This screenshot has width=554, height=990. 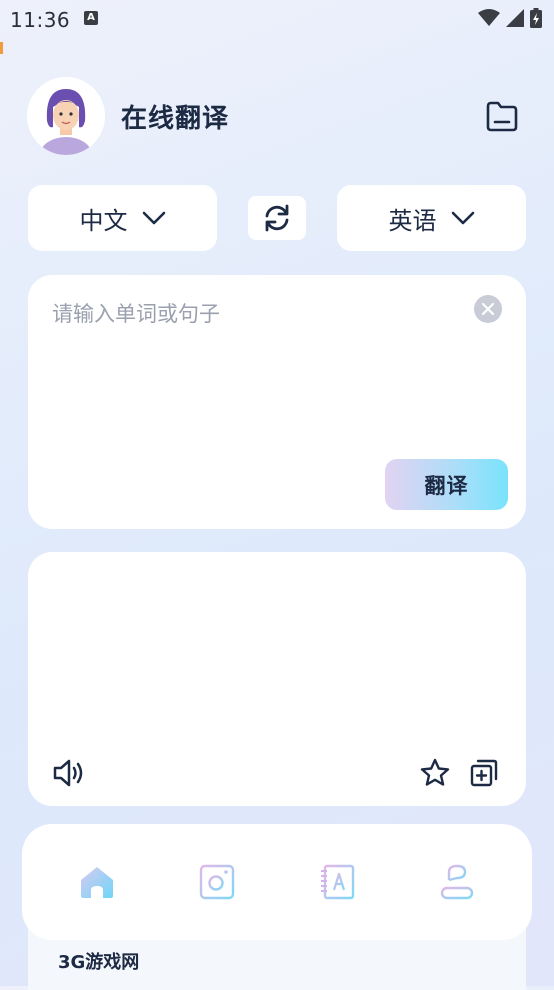 I want to click on folder-icon, so click(x=502, y=116).